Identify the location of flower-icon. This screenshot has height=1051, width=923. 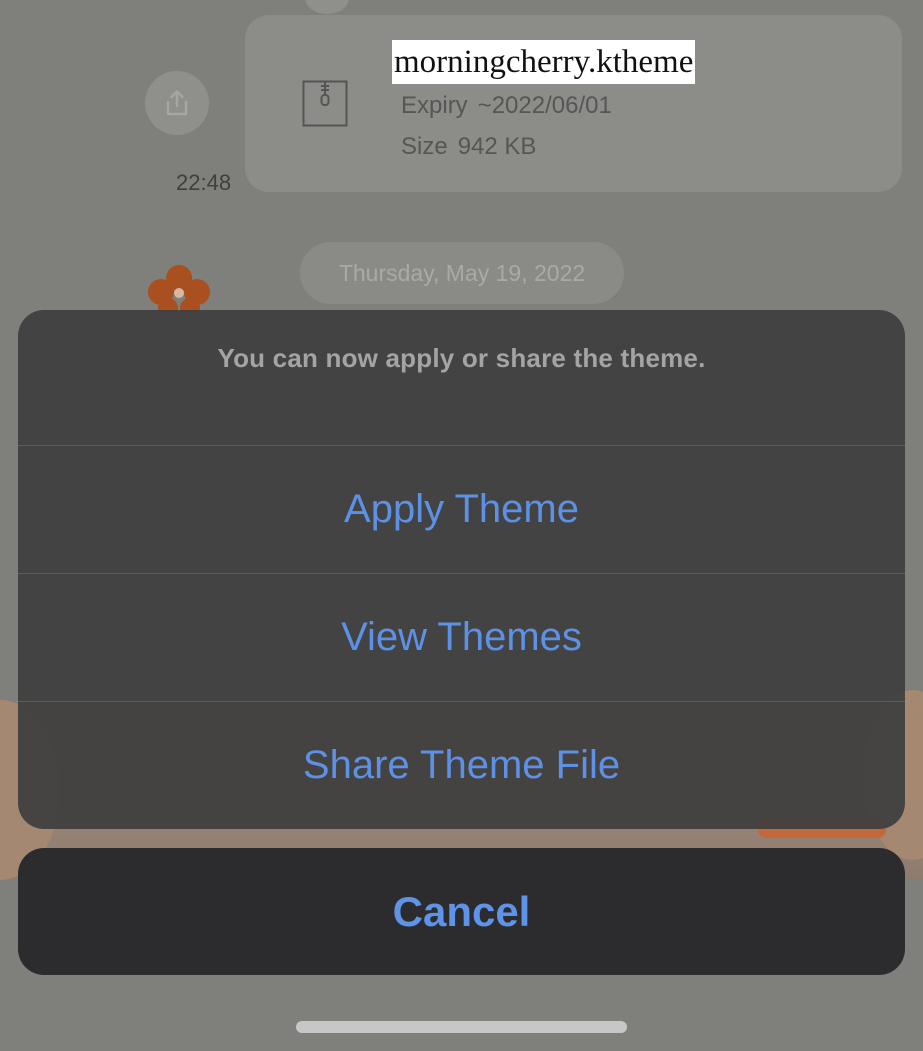
(179, 288).